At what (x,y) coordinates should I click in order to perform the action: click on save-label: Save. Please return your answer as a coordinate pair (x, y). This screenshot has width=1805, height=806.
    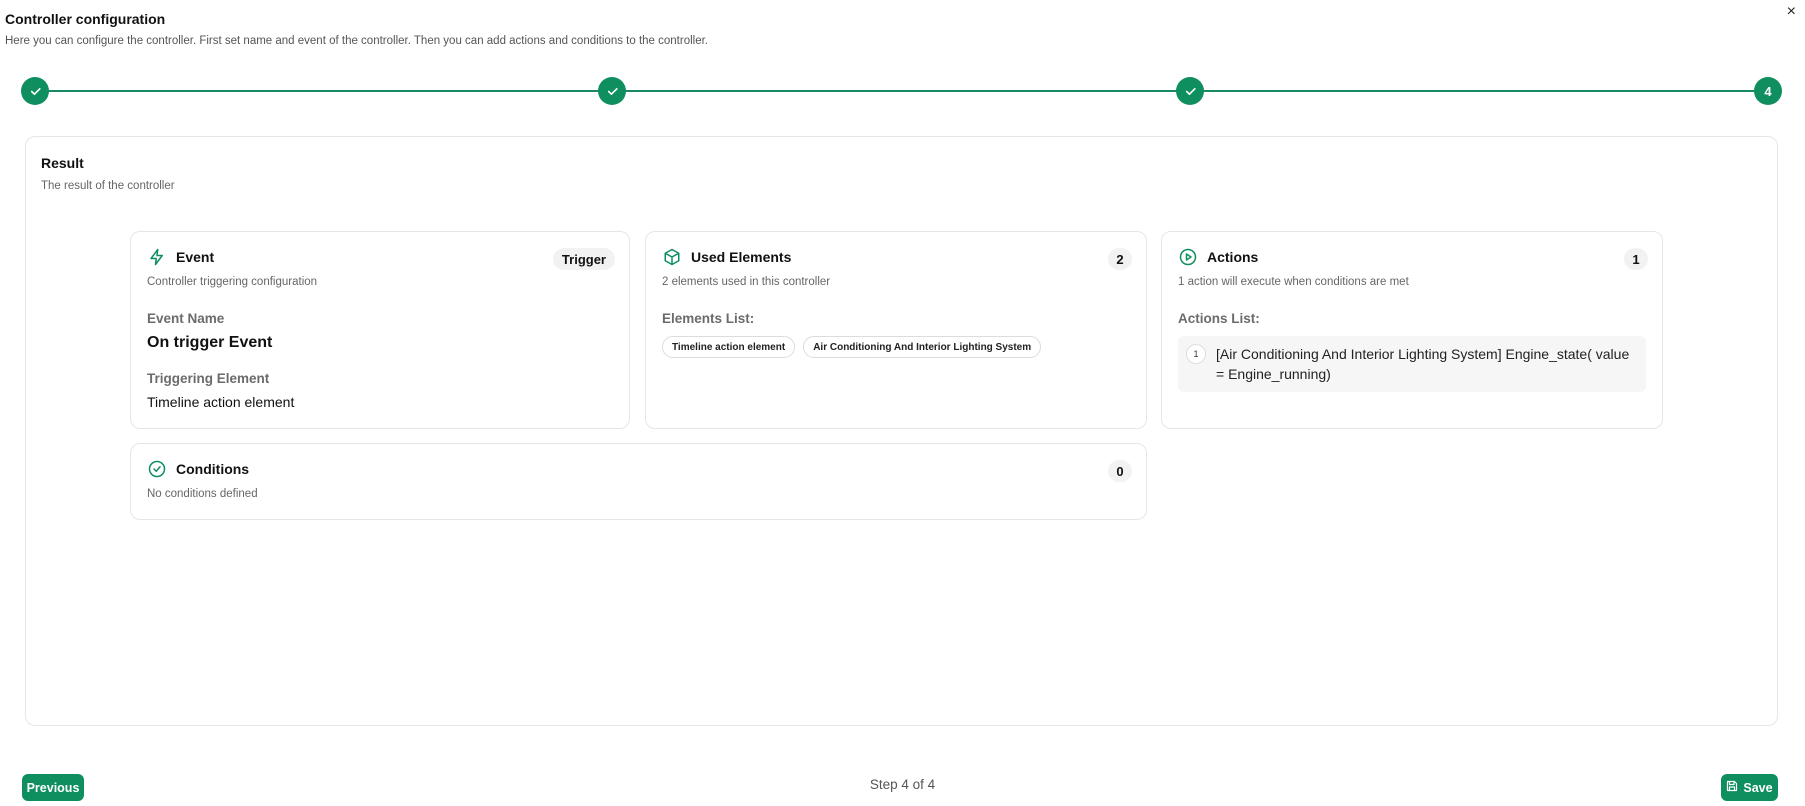
    Looking at the image, I should click on (1758, 787).